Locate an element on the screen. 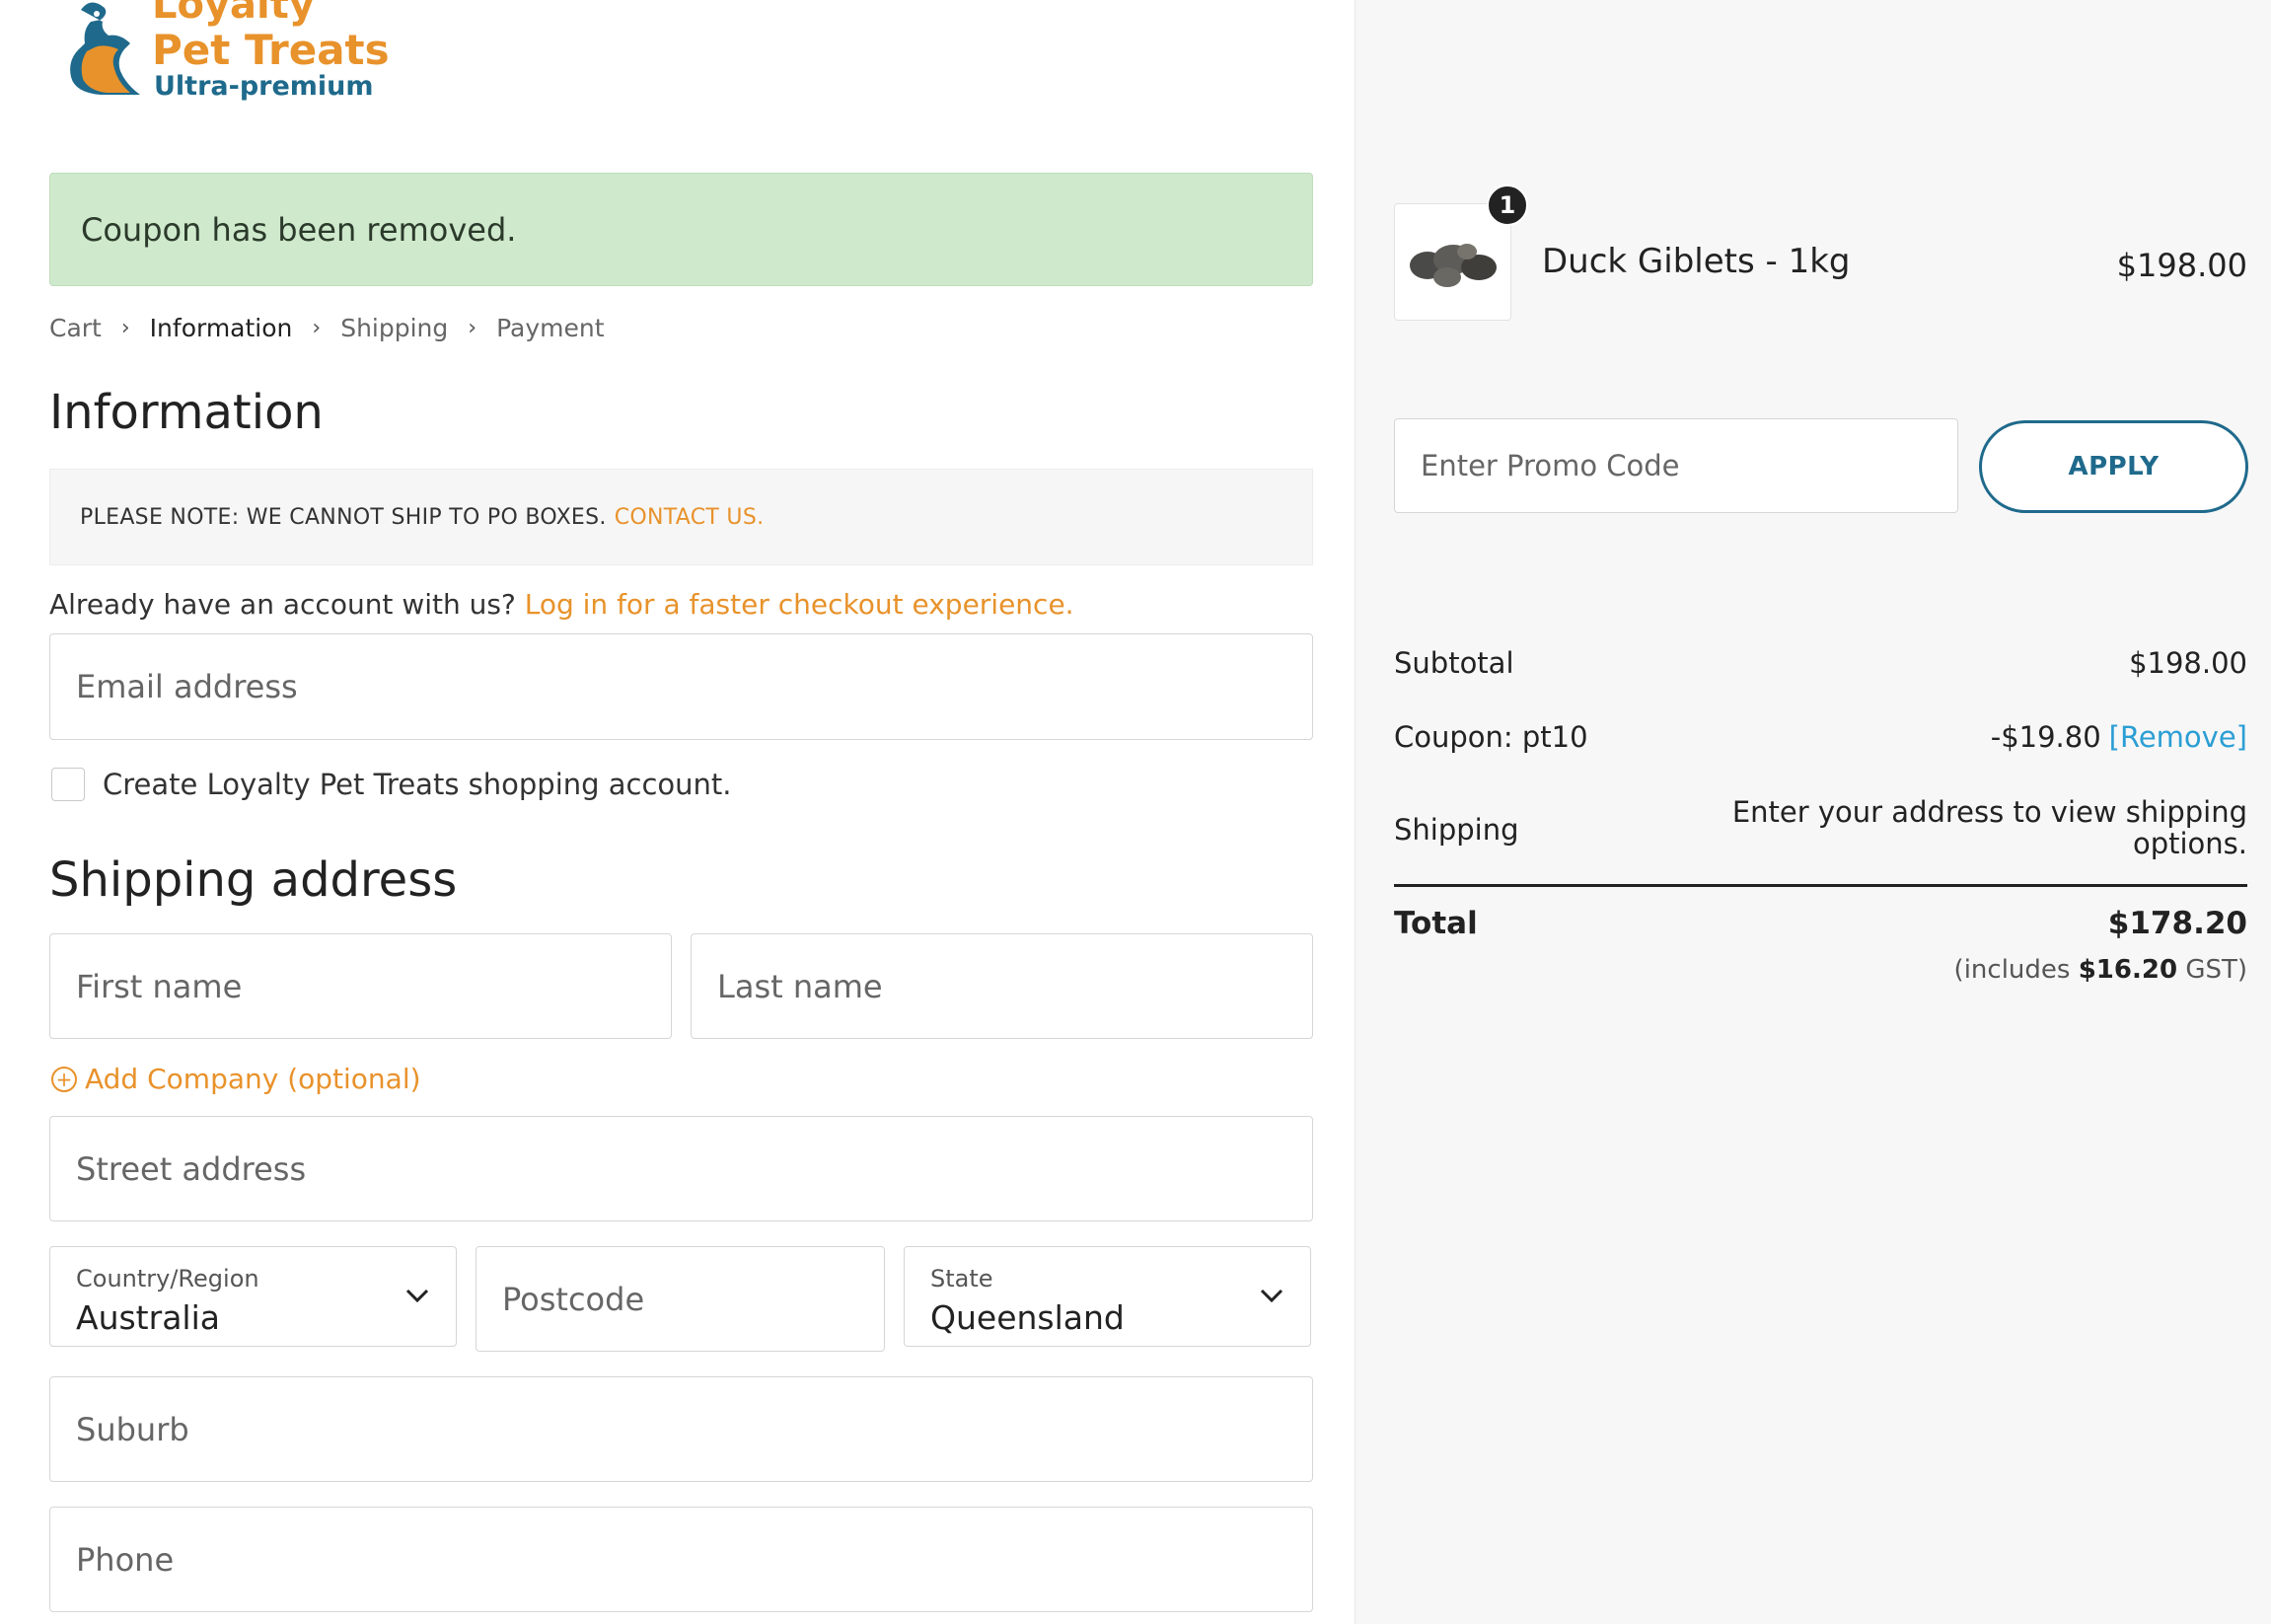 The image size is (2271, 1624). email-input is located at coordinates (694, 686).